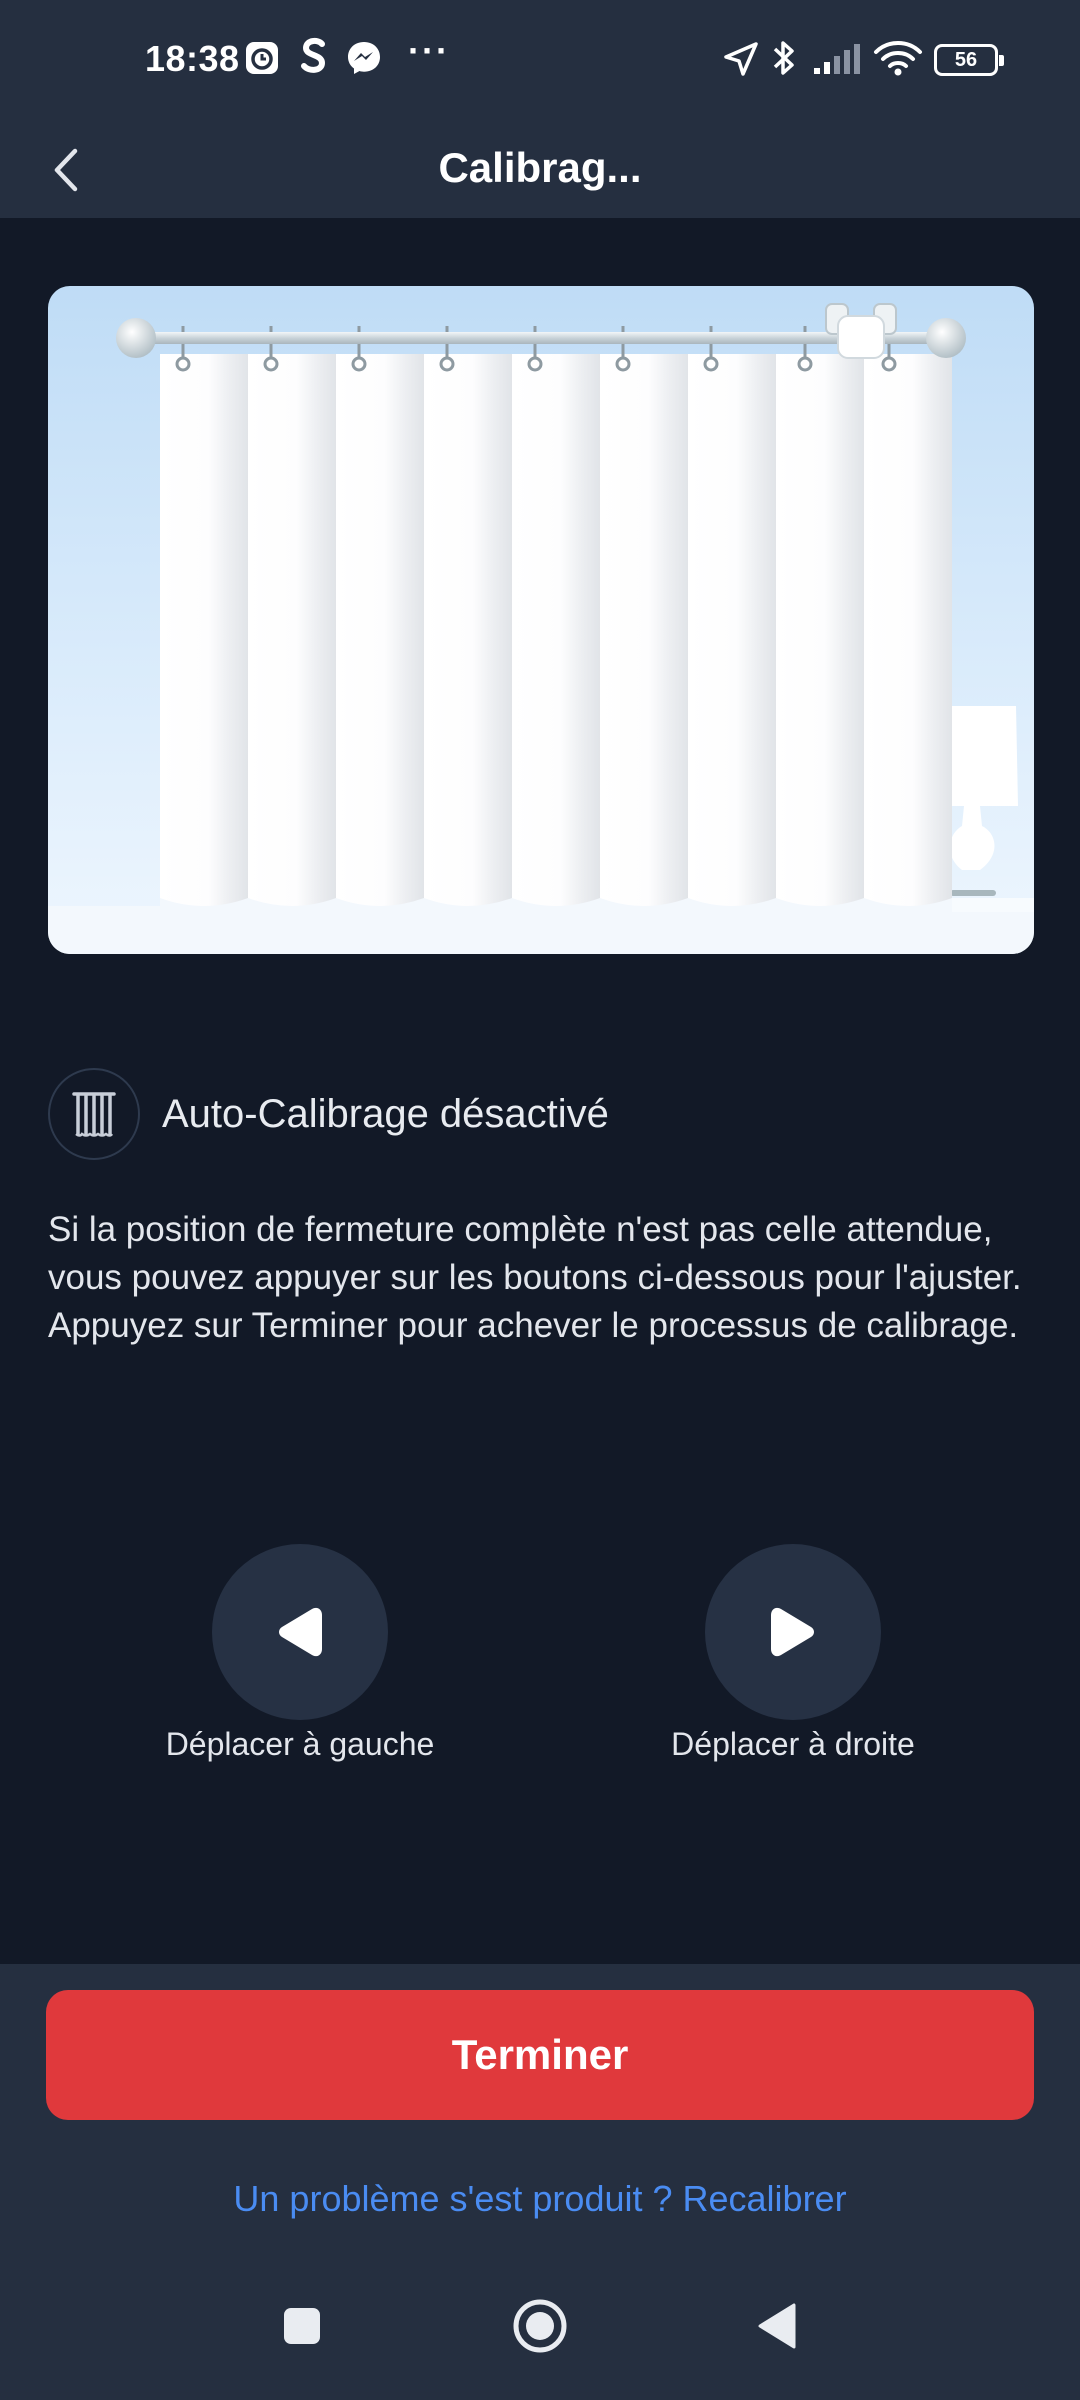 Image resolution: width=1080 pixels, height=2400 pixels. I want to click on alarm-app-icon, so click(262, 60).